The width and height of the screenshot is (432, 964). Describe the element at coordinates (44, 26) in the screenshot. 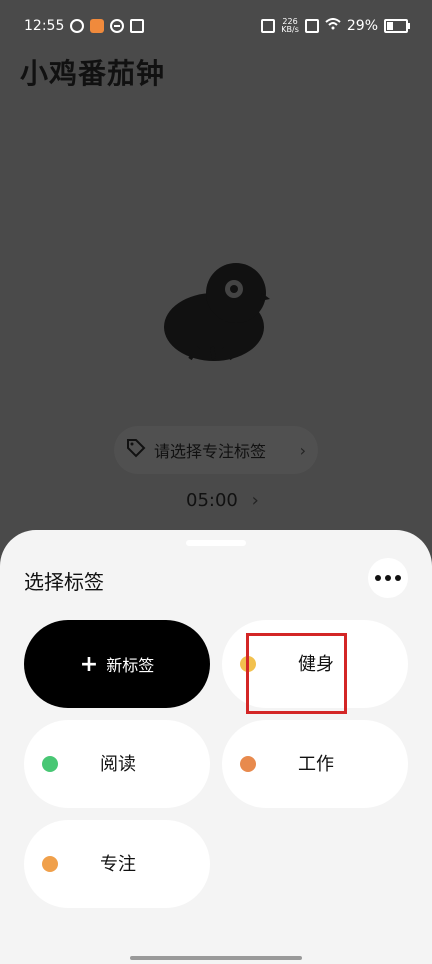

I see `status-time: 12:55` at that location.